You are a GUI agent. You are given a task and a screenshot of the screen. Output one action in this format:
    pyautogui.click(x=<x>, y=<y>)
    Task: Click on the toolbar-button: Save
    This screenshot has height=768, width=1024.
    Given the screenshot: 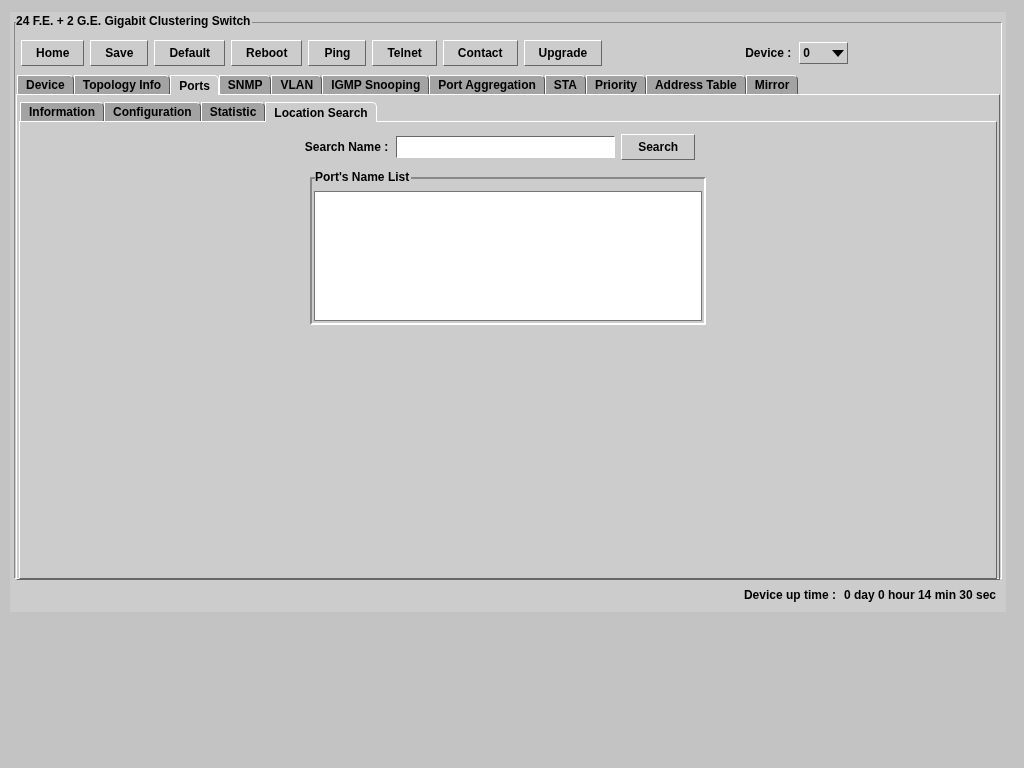 What is the action you would take?
    pyautogui.click(x=119, y=53)
    